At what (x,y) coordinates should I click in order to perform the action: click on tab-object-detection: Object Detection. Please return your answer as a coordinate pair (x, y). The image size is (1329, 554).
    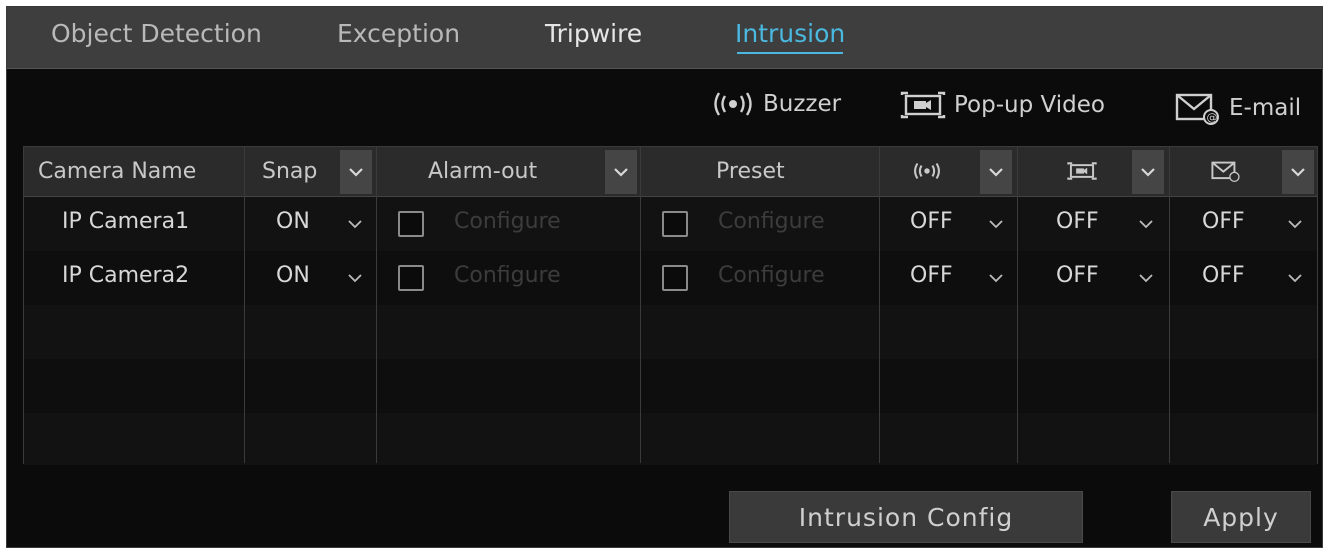
    Looking at the image, I should click on (156, 33).